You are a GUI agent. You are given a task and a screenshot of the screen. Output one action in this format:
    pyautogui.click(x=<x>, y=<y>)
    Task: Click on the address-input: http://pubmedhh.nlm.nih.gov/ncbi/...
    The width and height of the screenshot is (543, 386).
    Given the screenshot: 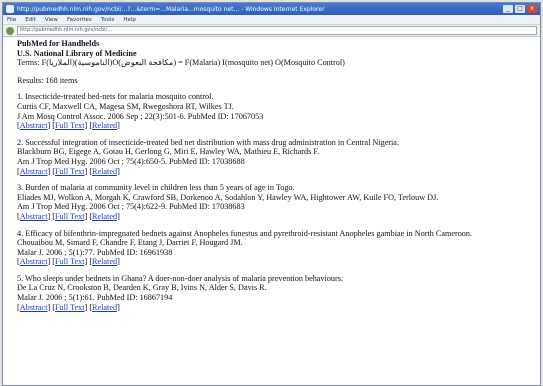 What is the action you would take?
    pyautogui.click(x=277, y=30)
    